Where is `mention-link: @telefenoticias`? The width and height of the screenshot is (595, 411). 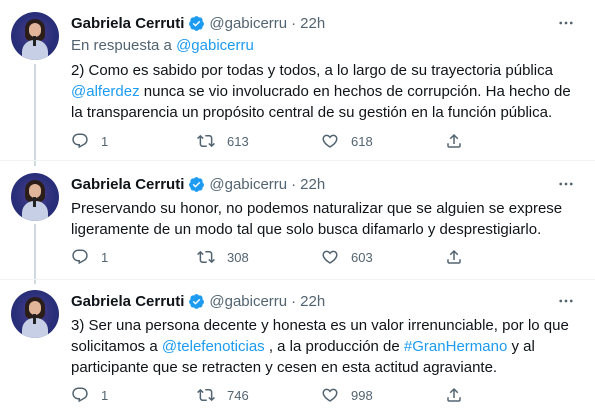
mention-link: @telefenoticias is located at coordinates (213, 346).